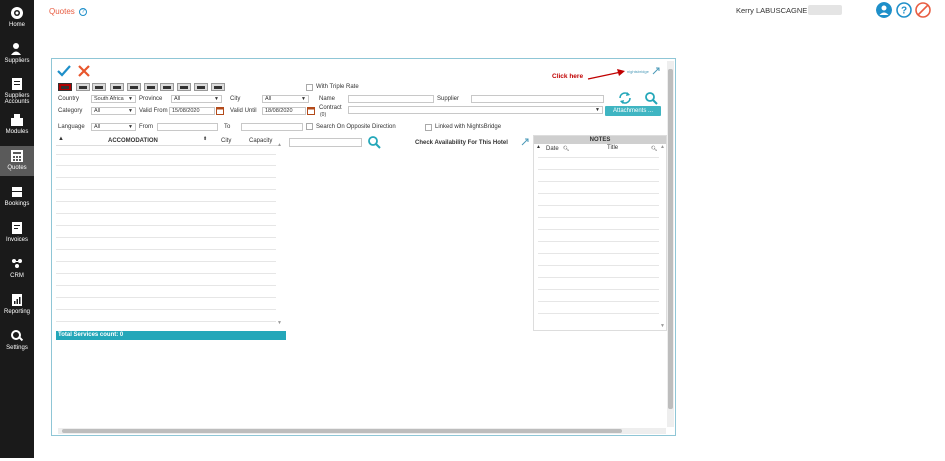  I want to click on search-opposite-checkbox, so click(309, 126).